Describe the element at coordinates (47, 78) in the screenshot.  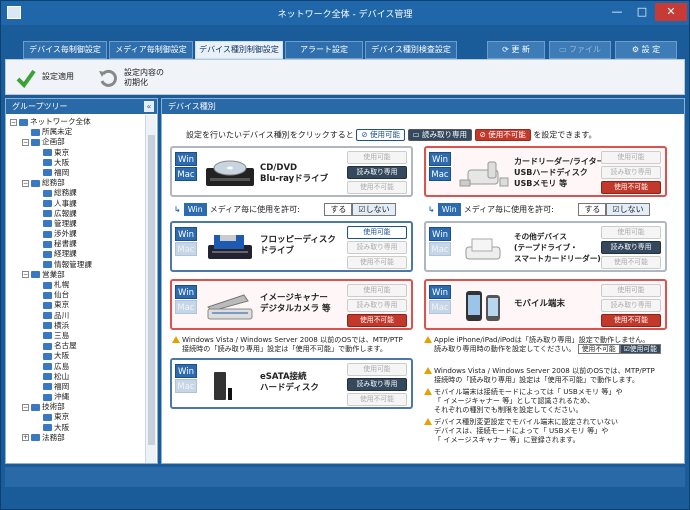
I see `apply-settings-button: 設定適用` at that location.